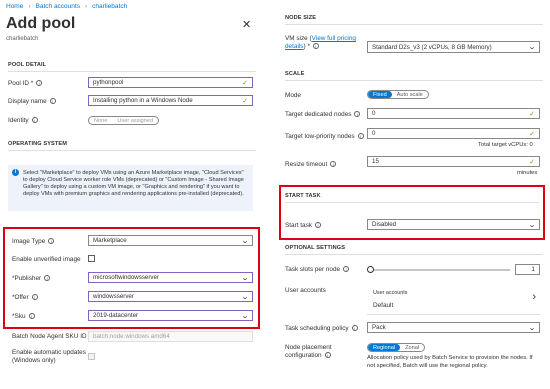  I want to click on publisher-select: microsoftwindowsserver ⌄, so click(170, 277).